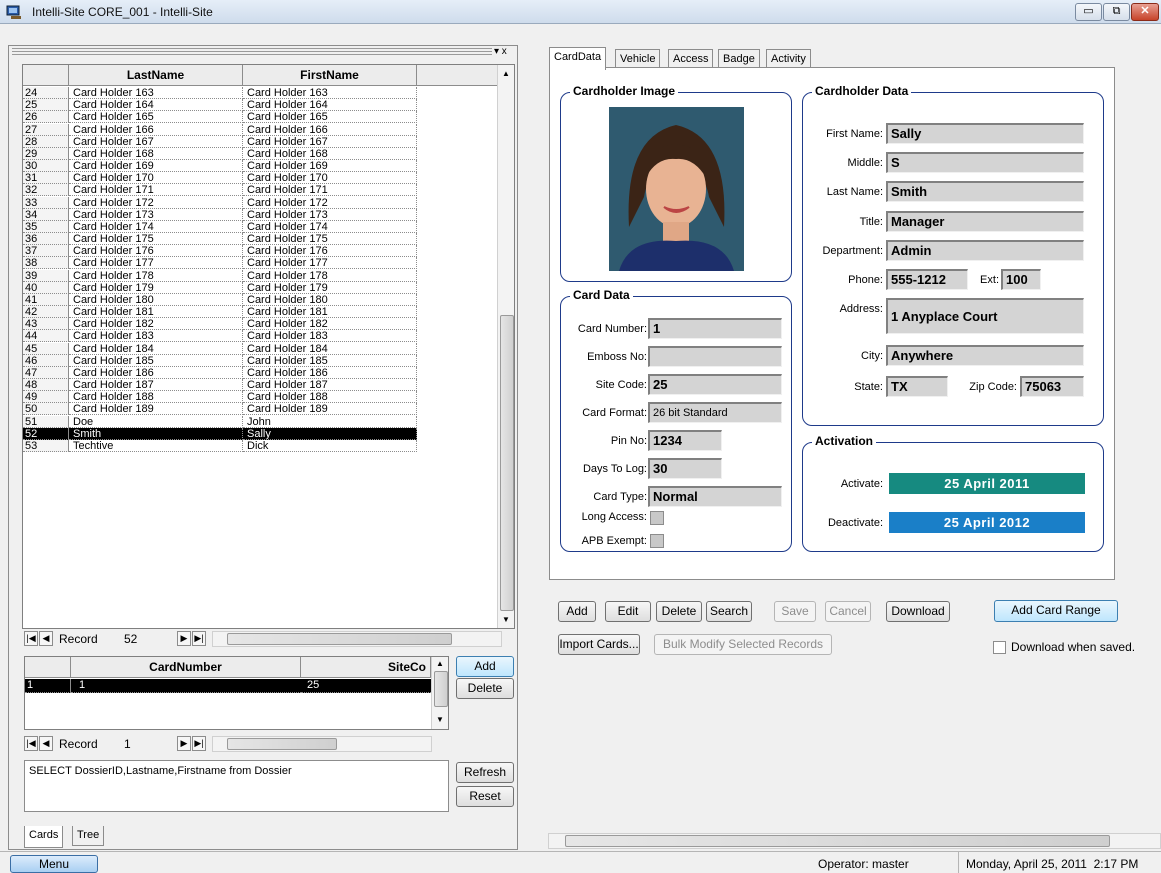 The height and width of the screenshot is (873, 1161). Describe the element at coordinates (628, 611) in the screenshot. I see `edit-button: Edit` at that location.